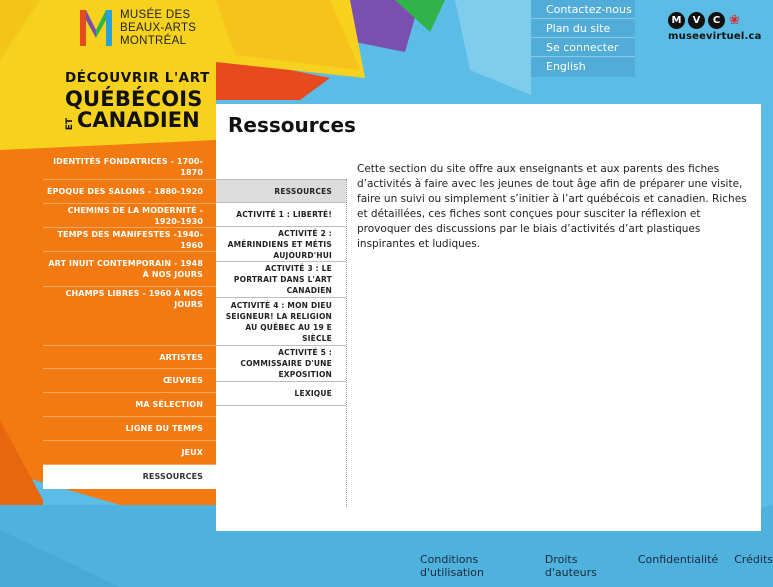  I want to click on footer-terms-link: Conditions d'utilisation, so click(475, 566).